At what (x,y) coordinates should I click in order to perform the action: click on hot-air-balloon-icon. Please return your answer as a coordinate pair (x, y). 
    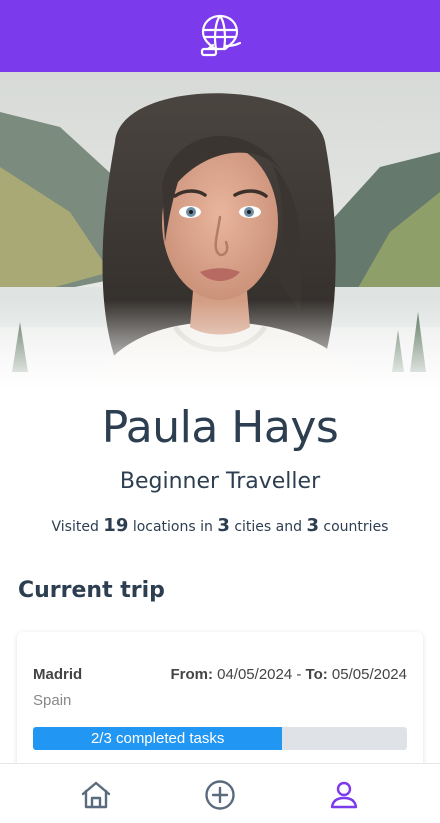
    Looking at the image, I should click on (220, 36).